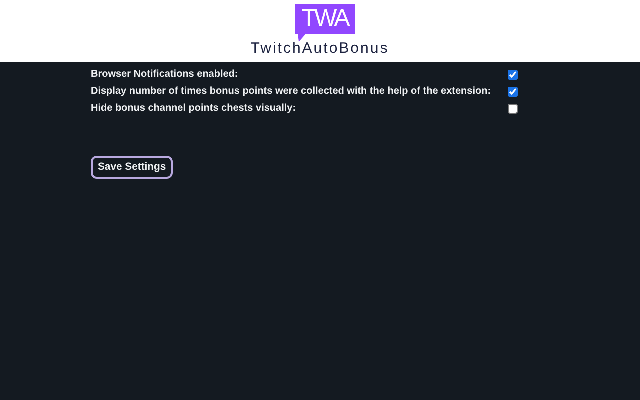  I want to click on setting-label: Display number of times bonus points were collected with the help of the extension:, so click(291, 91).